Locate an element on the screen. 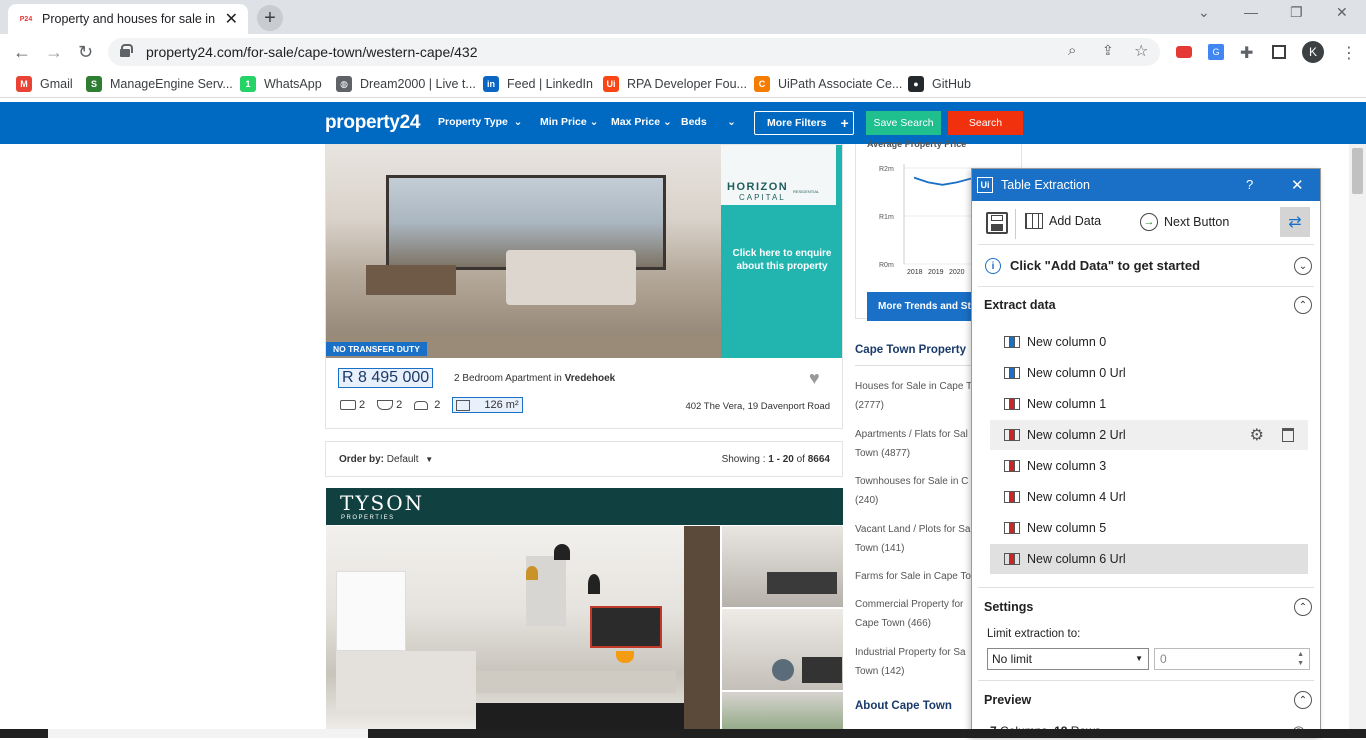 The height and width of the screenshot is (740, 1366). panel-title-bar: Ui Table Extraction ? ✕ is located at coordinates (1146, 185).